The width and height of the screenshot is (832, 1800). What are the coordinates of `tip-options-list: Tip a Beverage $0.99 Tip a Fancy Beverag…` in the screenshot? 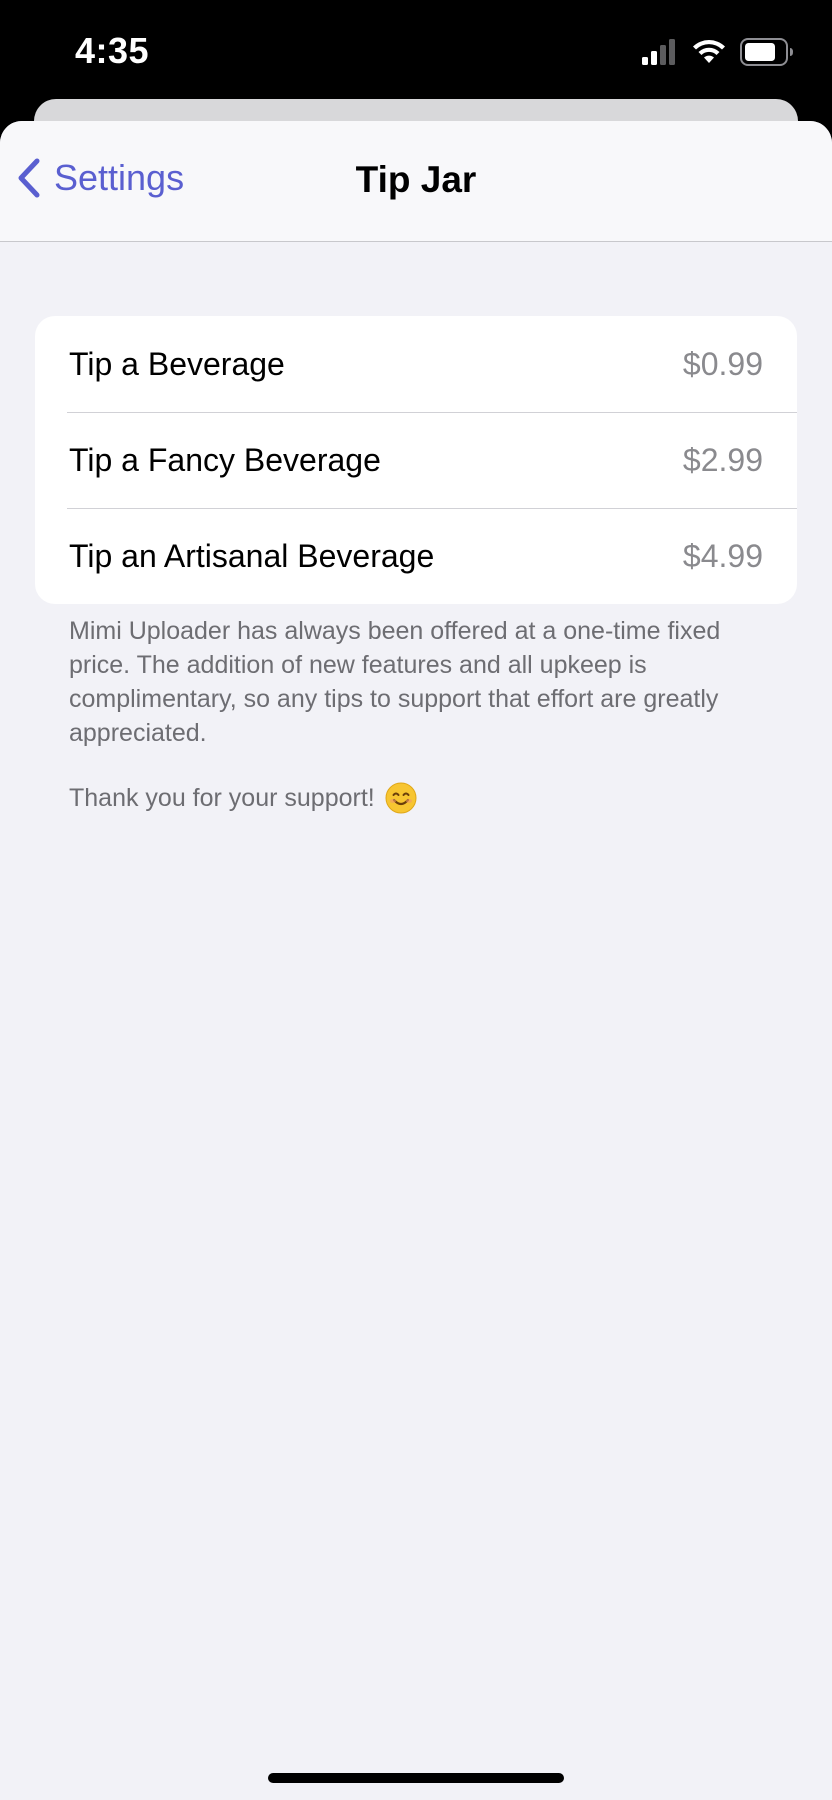 It's located at (416, 460).